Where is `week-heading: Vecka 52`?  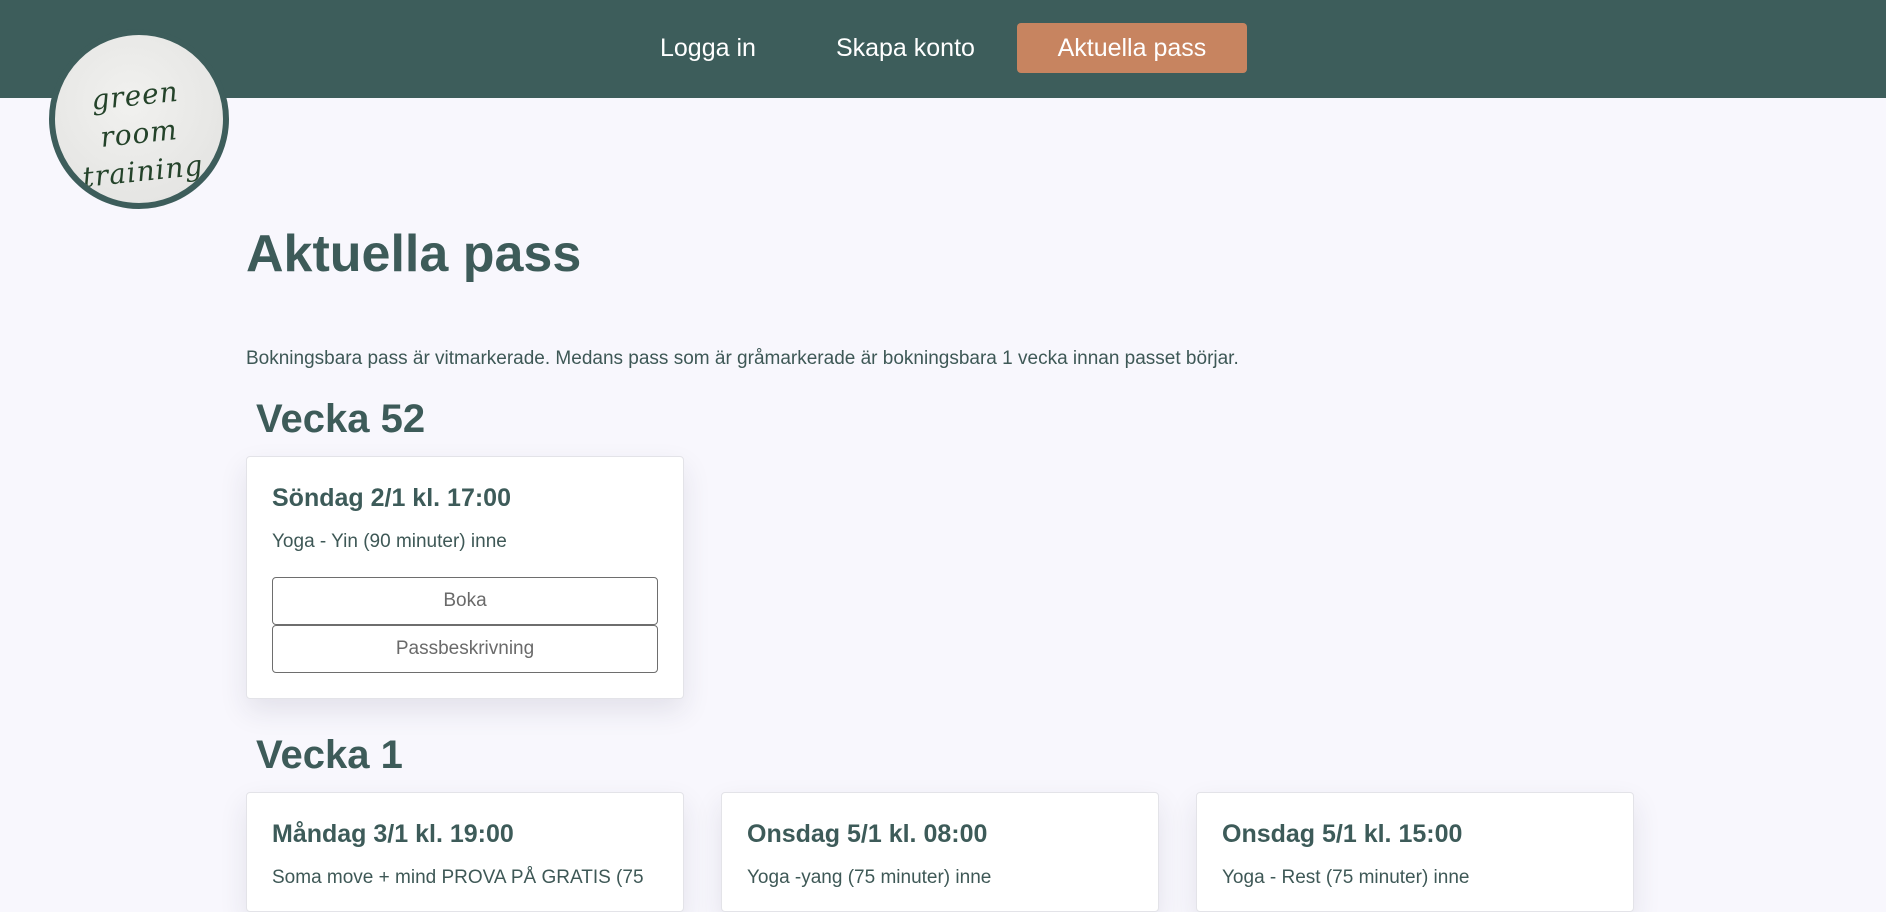
week-heading: Vecka 52 is located at coordinates (341, 419).